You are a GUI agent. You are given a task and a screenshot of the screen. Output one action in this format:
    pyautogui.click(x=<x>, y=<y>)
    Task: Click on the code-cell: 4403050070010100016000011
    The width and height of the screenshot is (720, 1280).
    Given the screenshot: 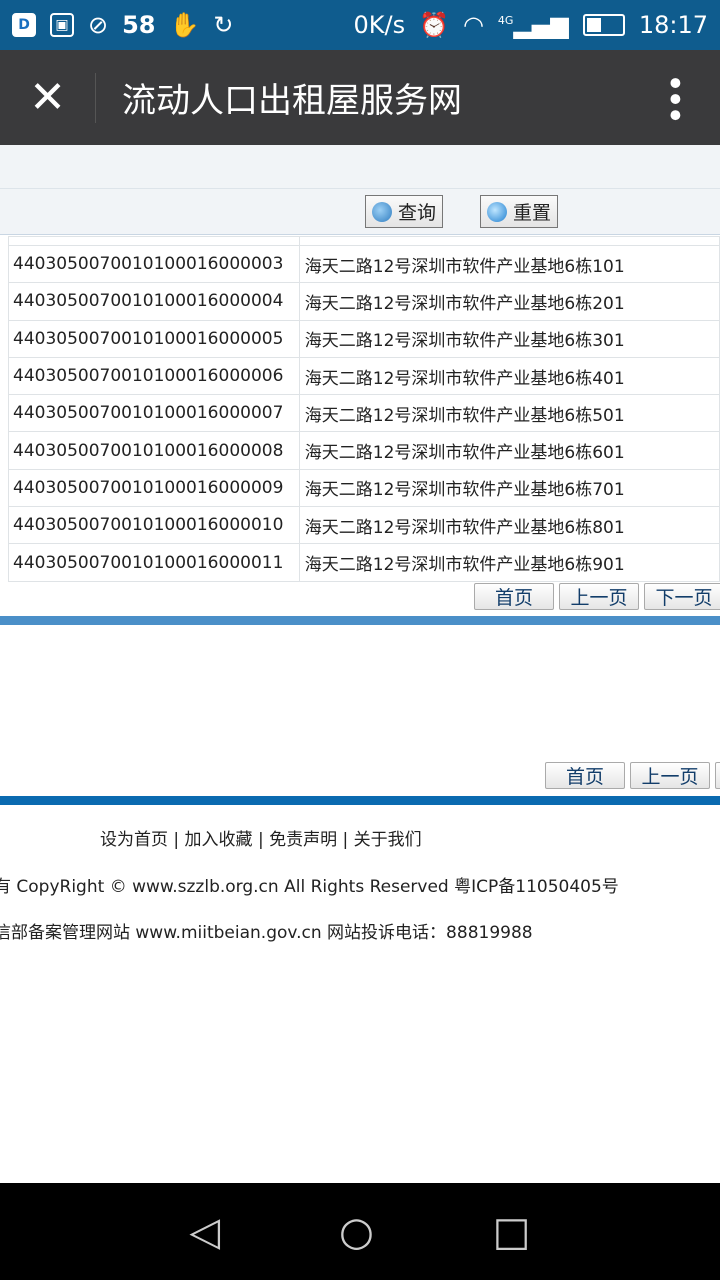 What is the action you would take?
    pyautogui.click(x=154, y=562)
    